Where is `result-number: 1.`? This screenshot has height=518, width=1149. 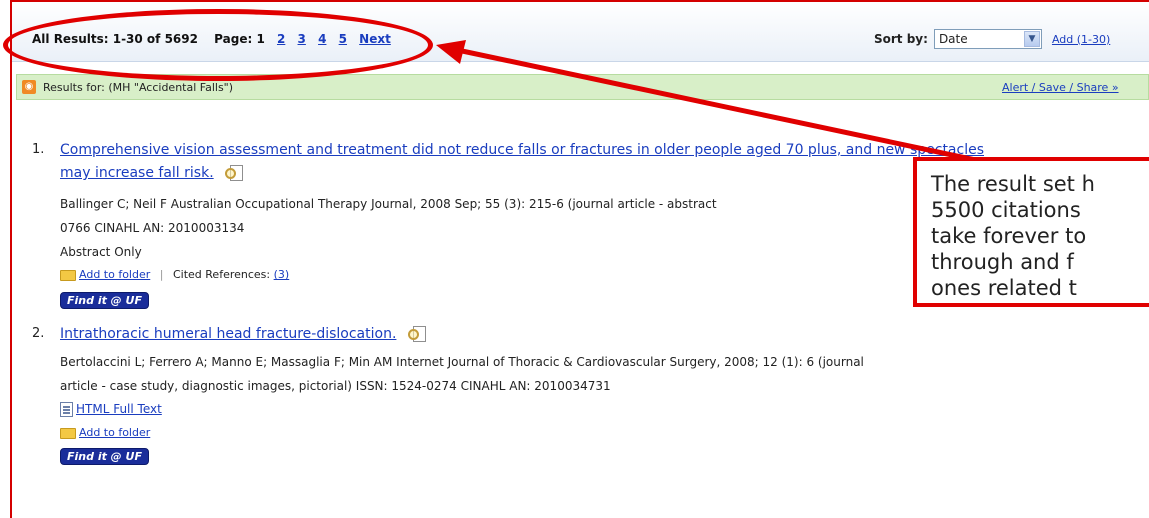 result-number: 1. is located at coordinates (38, 149).